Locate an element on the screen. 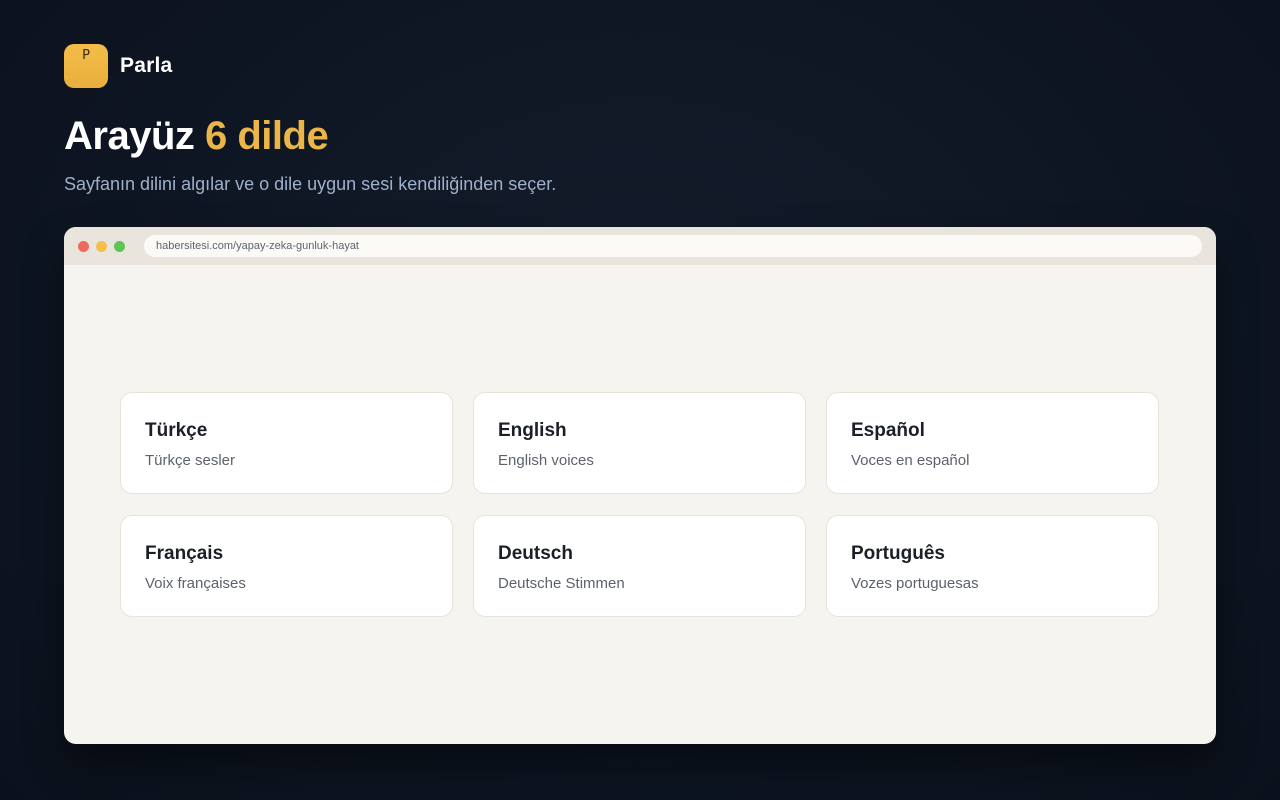  page-title: Arayüz 6 dilde is located at coordinates (196, 136).